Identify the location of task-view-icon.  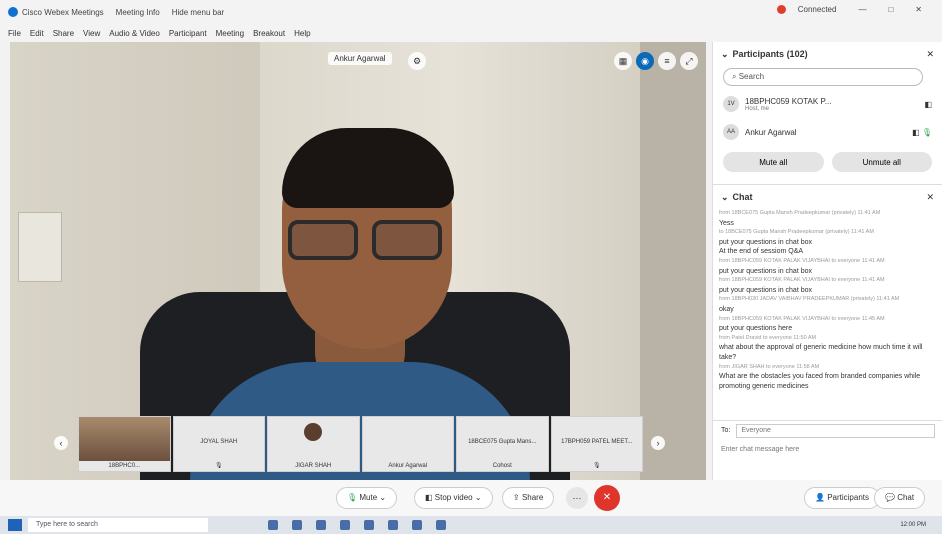
(273, 525).